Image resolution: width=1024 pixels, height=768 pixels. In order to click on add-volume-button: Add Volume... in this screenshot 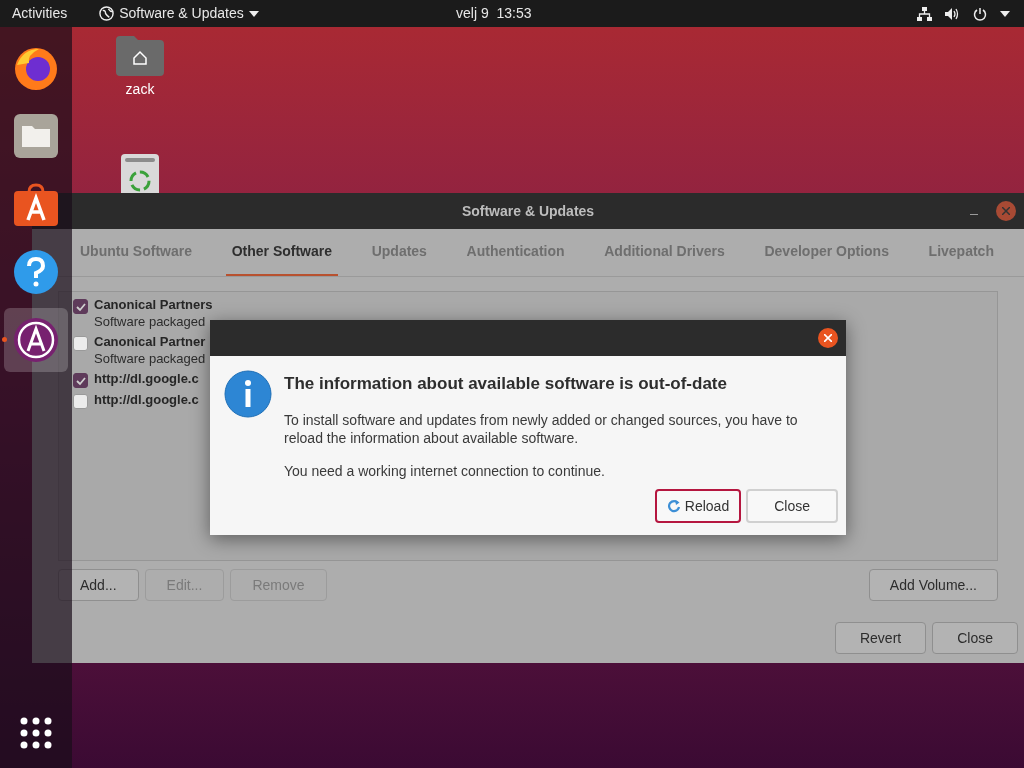, I will do `click(933, 585)`.